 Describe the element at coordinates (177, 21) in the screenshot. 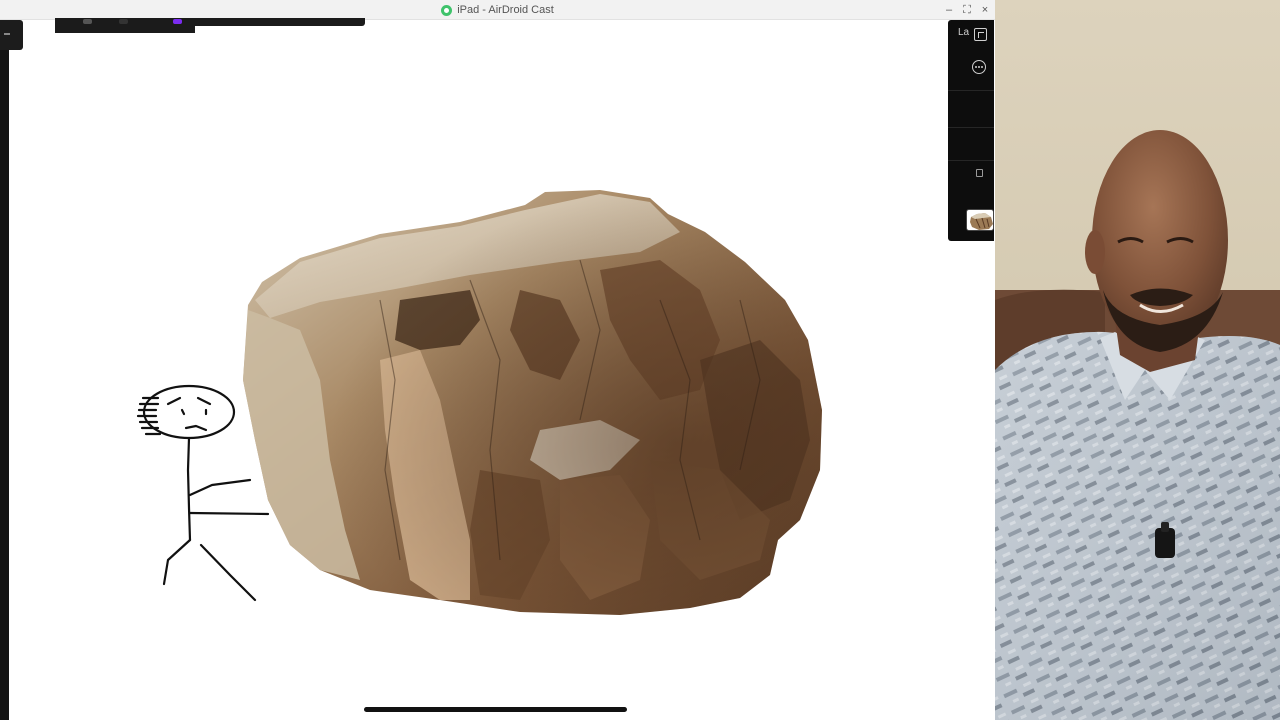

I see `color-swatch-icon` at that location.